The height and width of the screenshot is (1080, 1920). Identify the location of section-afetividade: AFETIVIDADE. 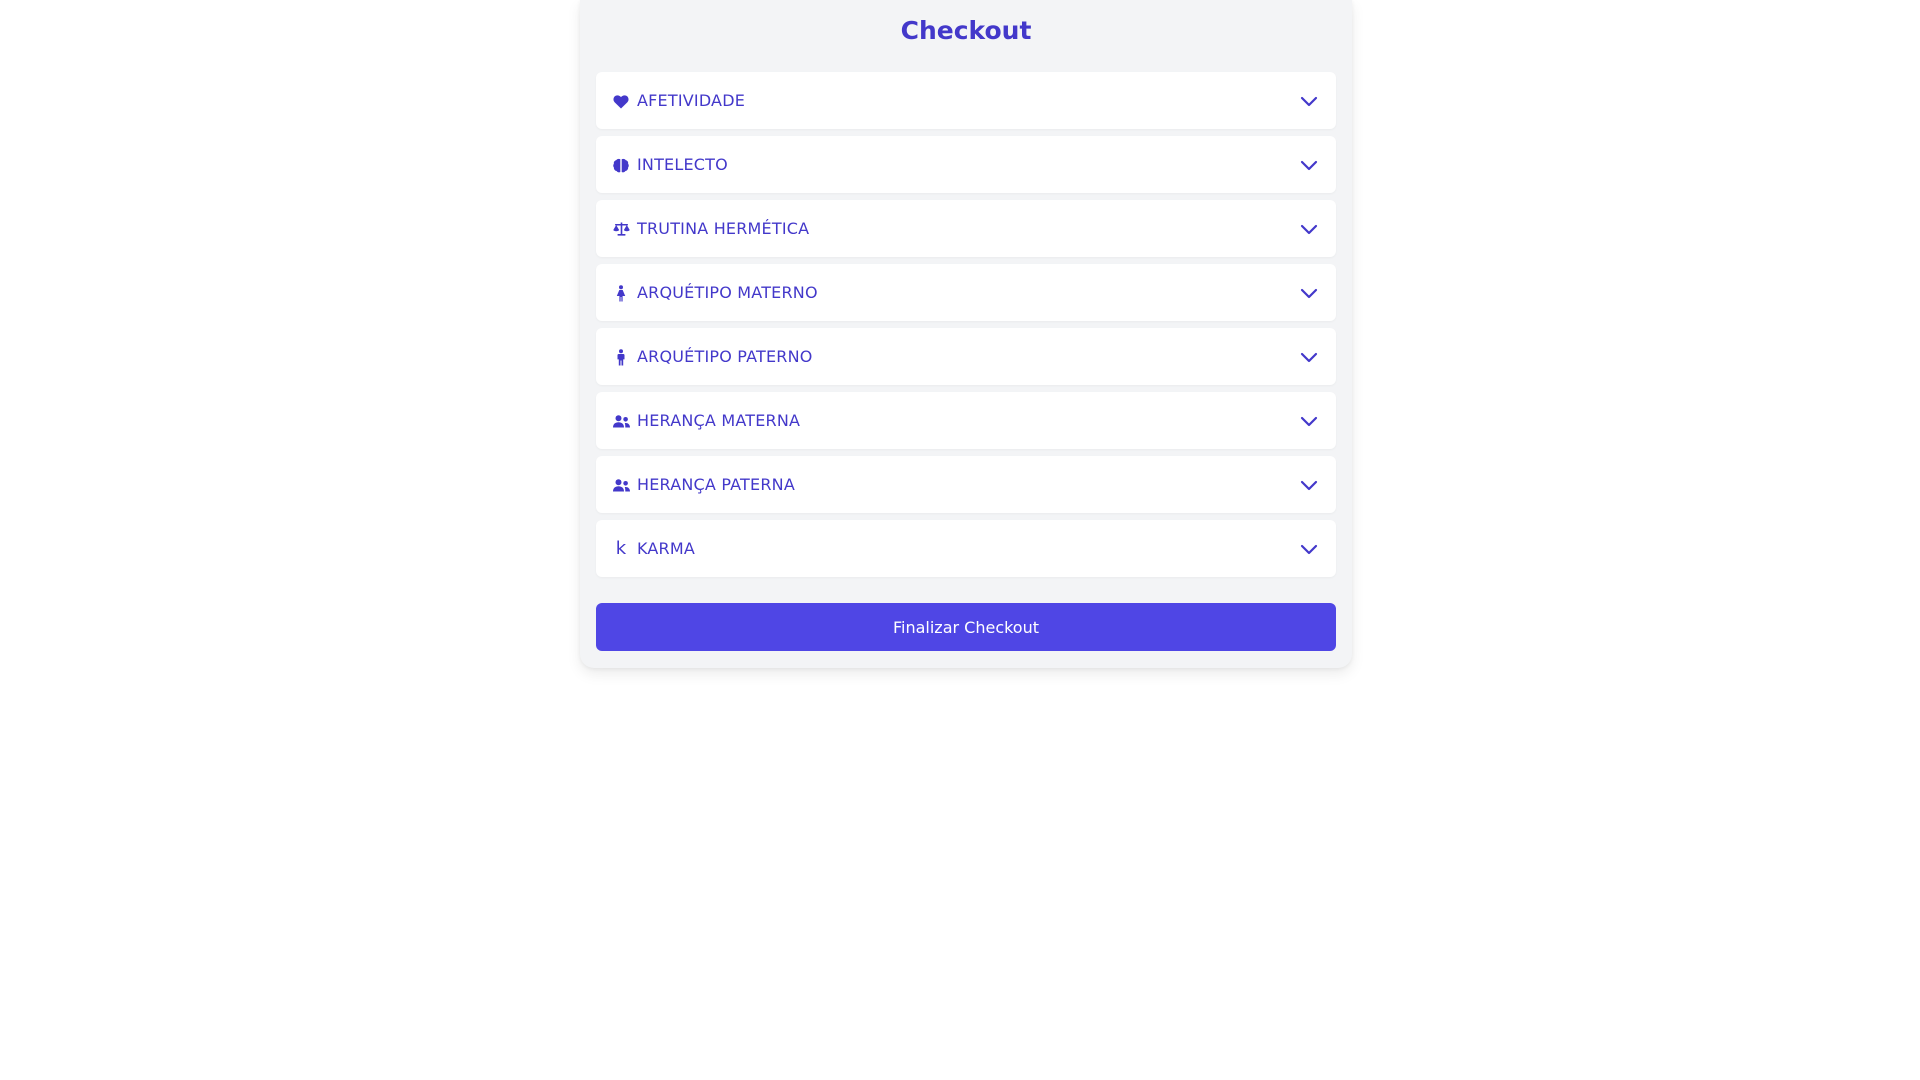
(966, 100).